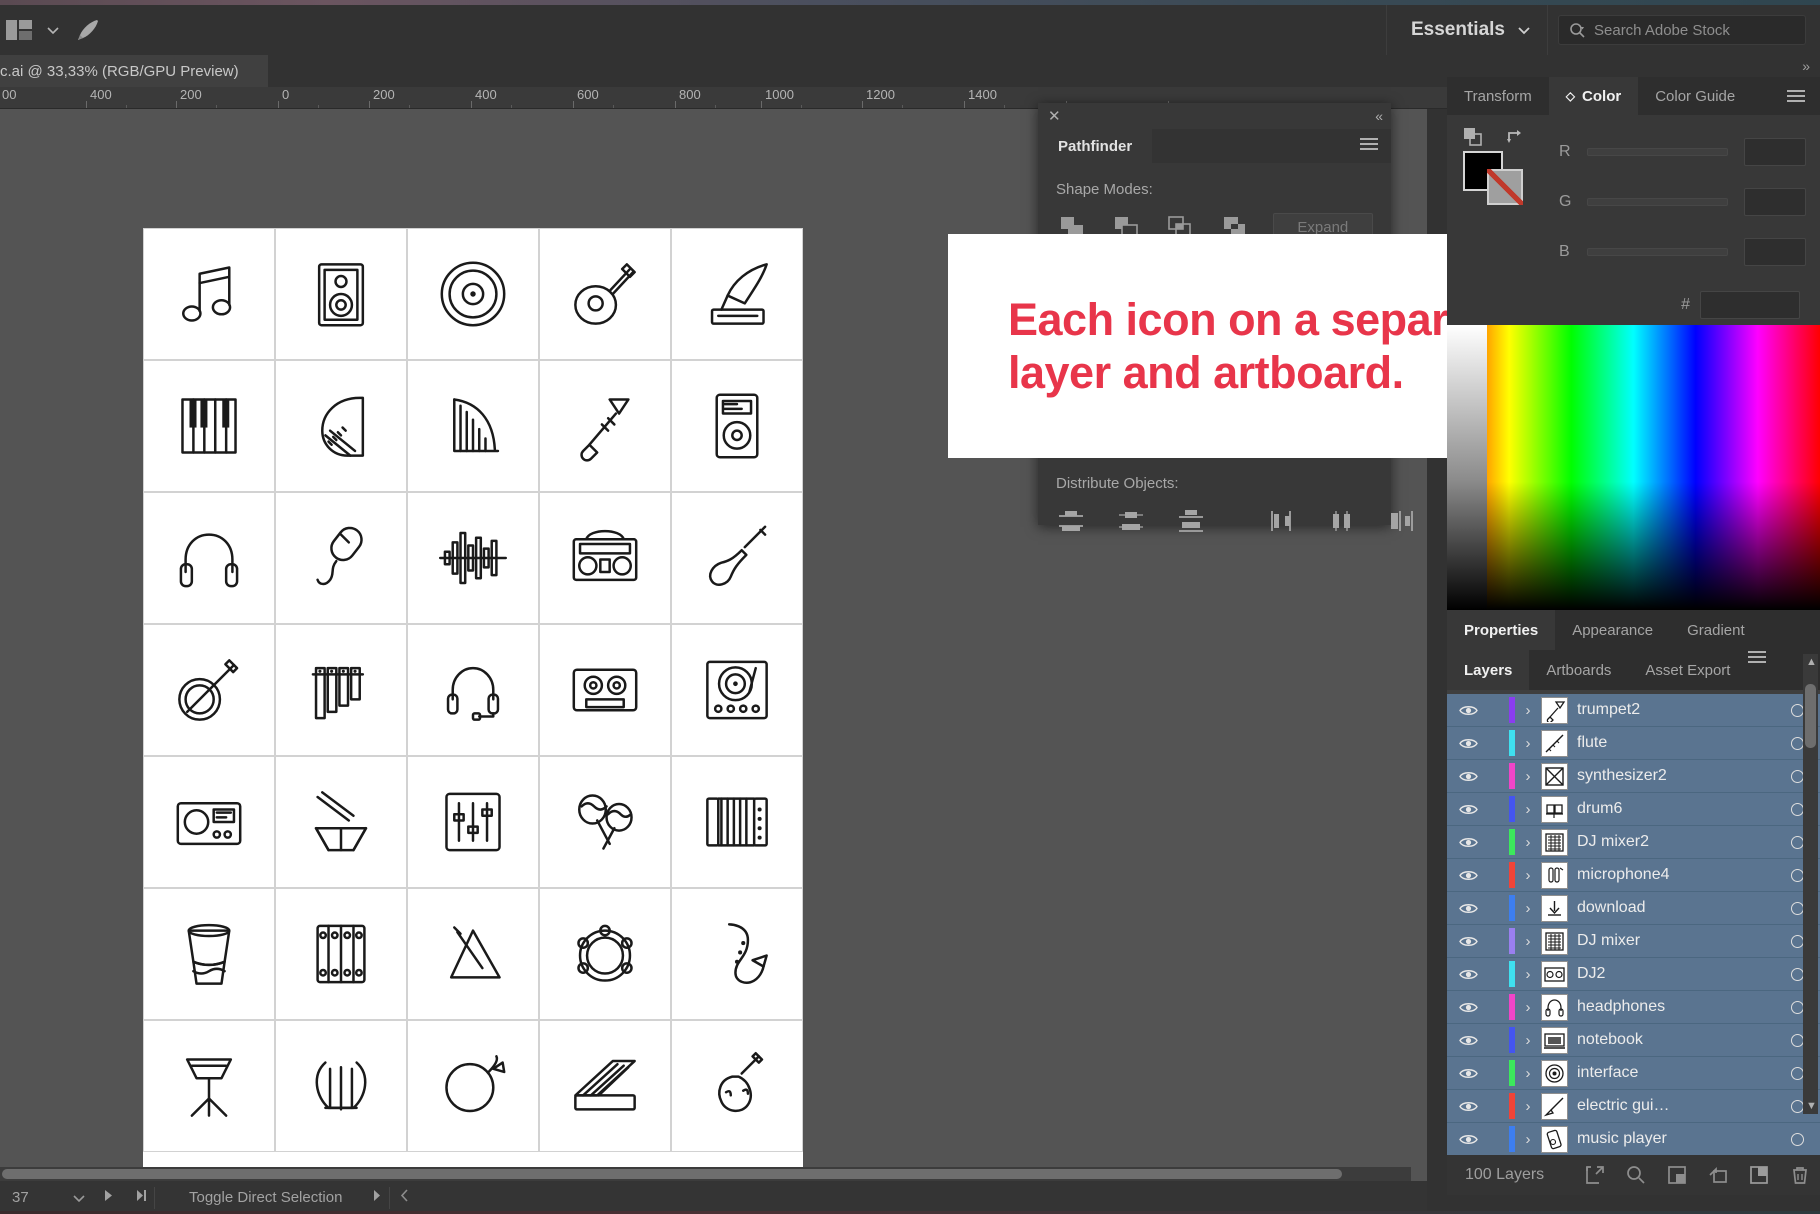 This screenshot has height=1214, width=1820. I want to click on layer-row: › DJ mixer, so click(1633, 941).